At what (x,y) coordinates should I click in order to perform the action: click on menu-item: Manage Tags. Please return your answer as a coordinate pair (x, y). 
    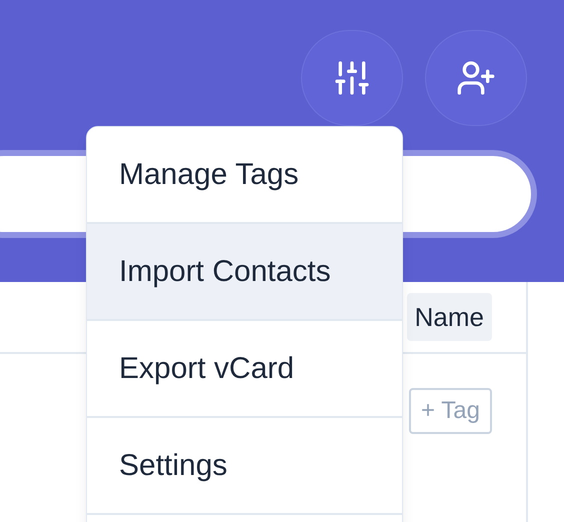
    Looking at the image, I should click on (244, 175).